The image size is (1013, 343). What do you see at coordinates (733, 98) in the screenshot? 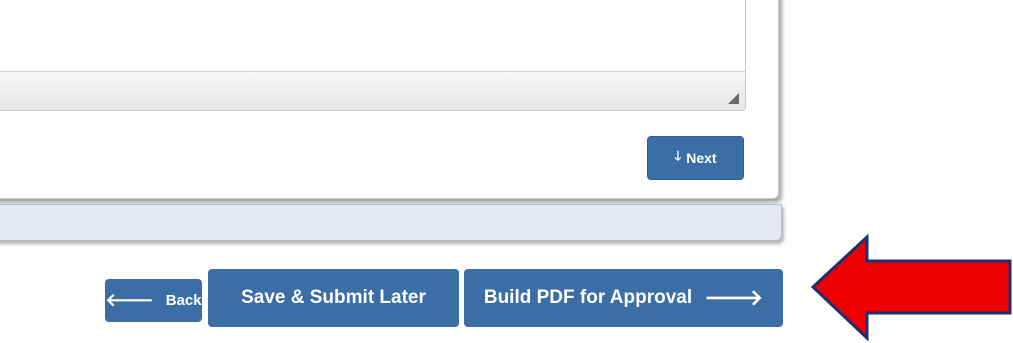
I see `resize-grip-icon` at bounding box center [733, 98].